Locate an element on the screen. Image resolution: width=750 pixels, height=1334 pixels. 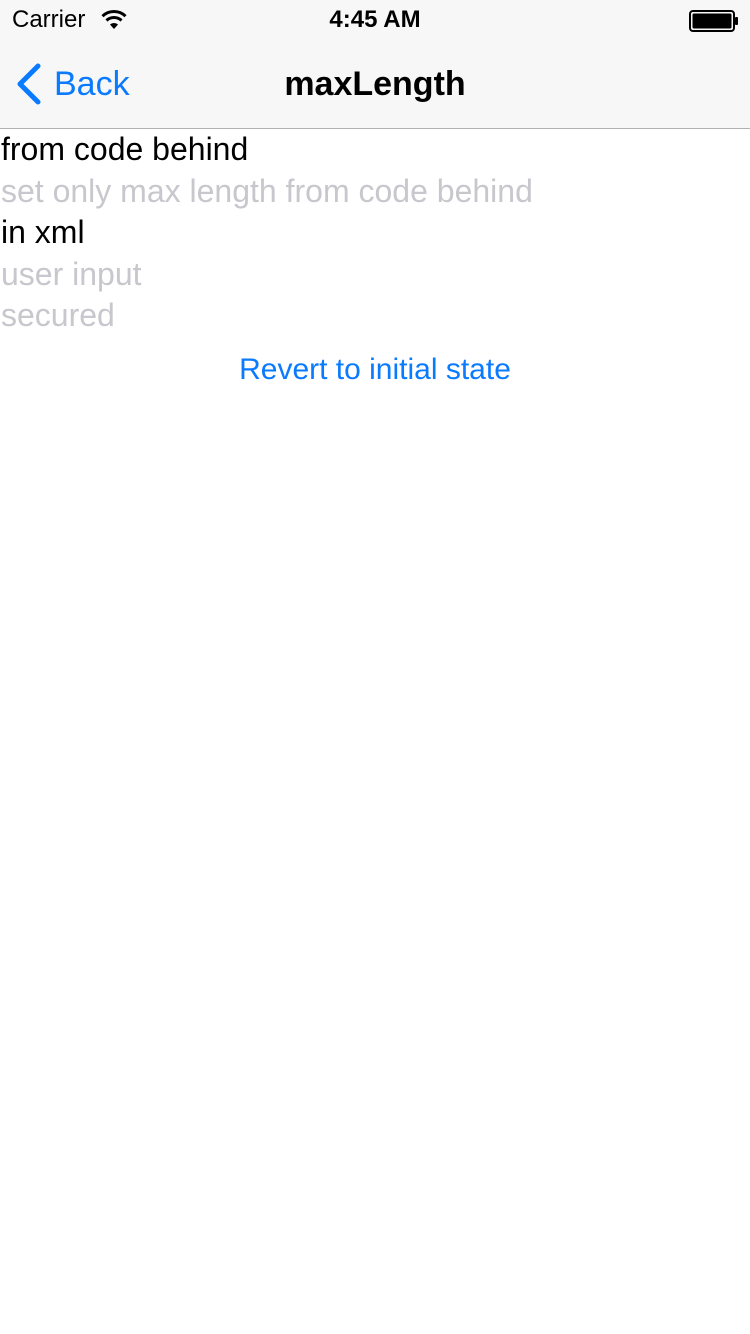
xml-field: in xml is located at coordinates (375, 233).